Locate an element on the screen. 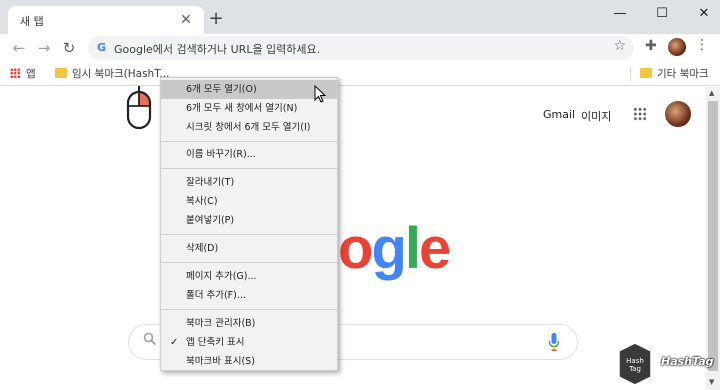  new-tab-button: + is located at coordinates (216, 19).